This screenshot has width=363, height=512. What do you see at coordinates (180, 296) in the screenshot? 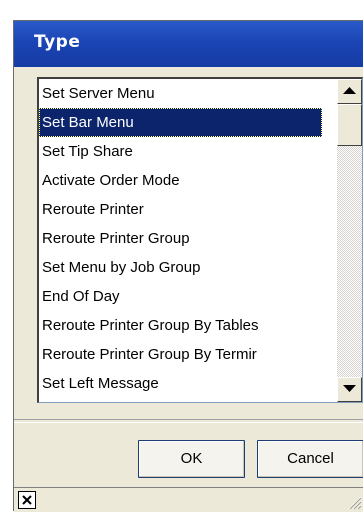
I see `list-item: End Of Day` at bounding box center [180, 296].